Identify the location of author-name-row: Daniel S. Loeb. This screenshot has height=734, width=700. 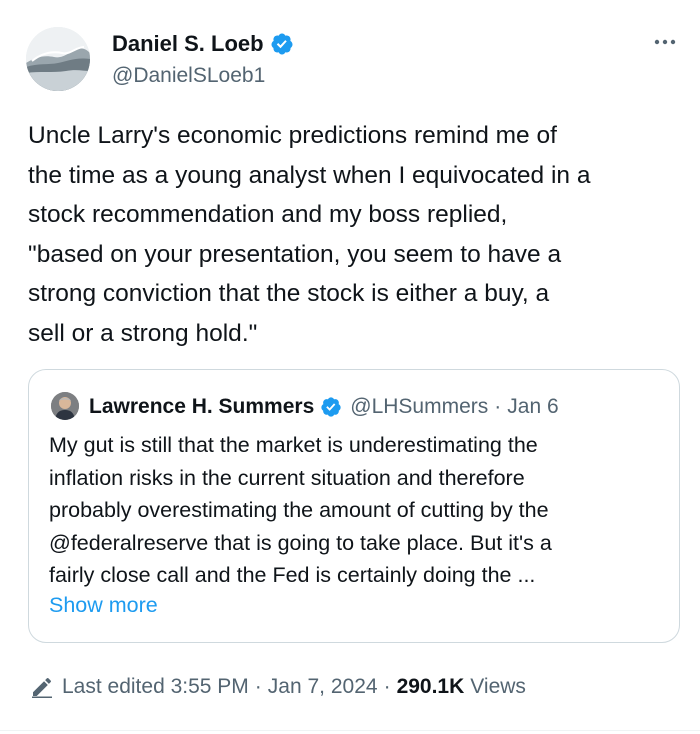
(203, 44).